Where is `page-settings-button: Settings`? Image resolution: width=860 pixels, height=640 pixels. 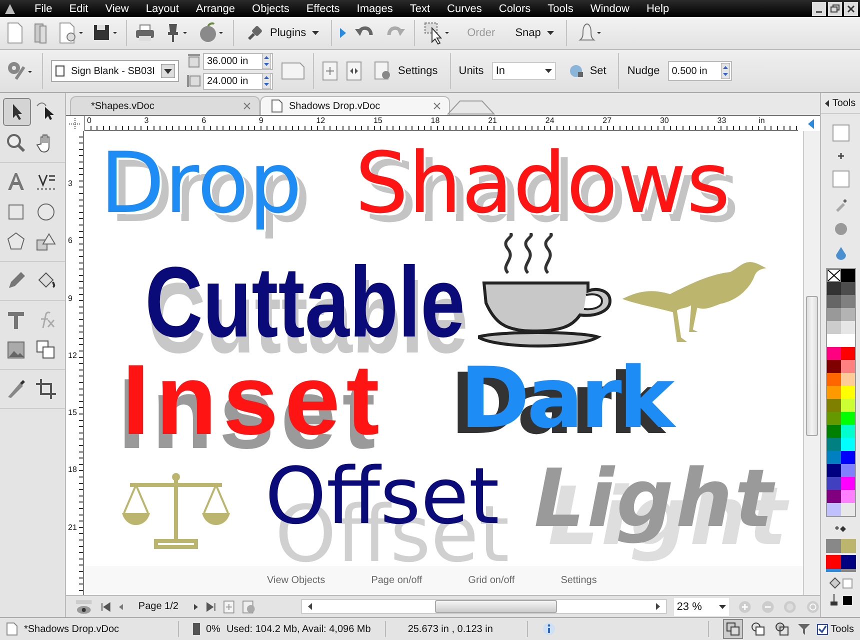
page-settings-button: Settings is located at coordinates (406, 71).